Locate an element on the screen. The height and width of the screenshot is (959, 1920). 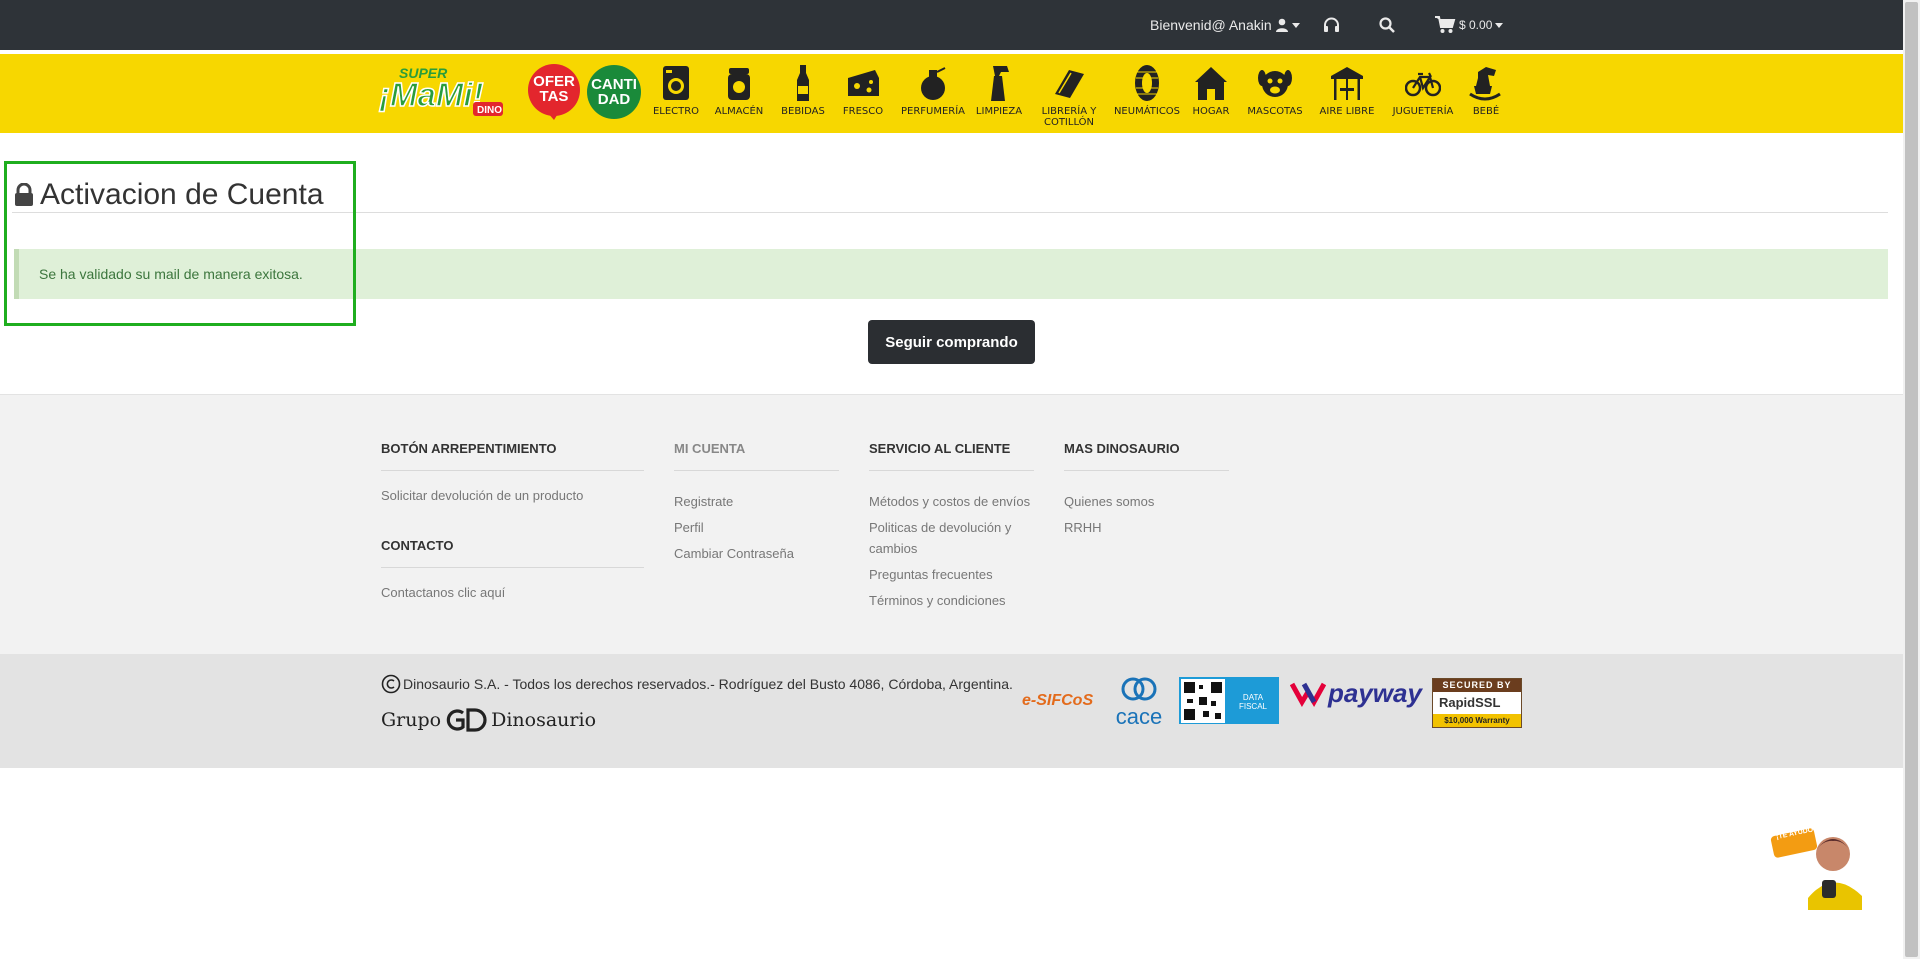
payway-badge: payway is located at coordinates (1356, 693).